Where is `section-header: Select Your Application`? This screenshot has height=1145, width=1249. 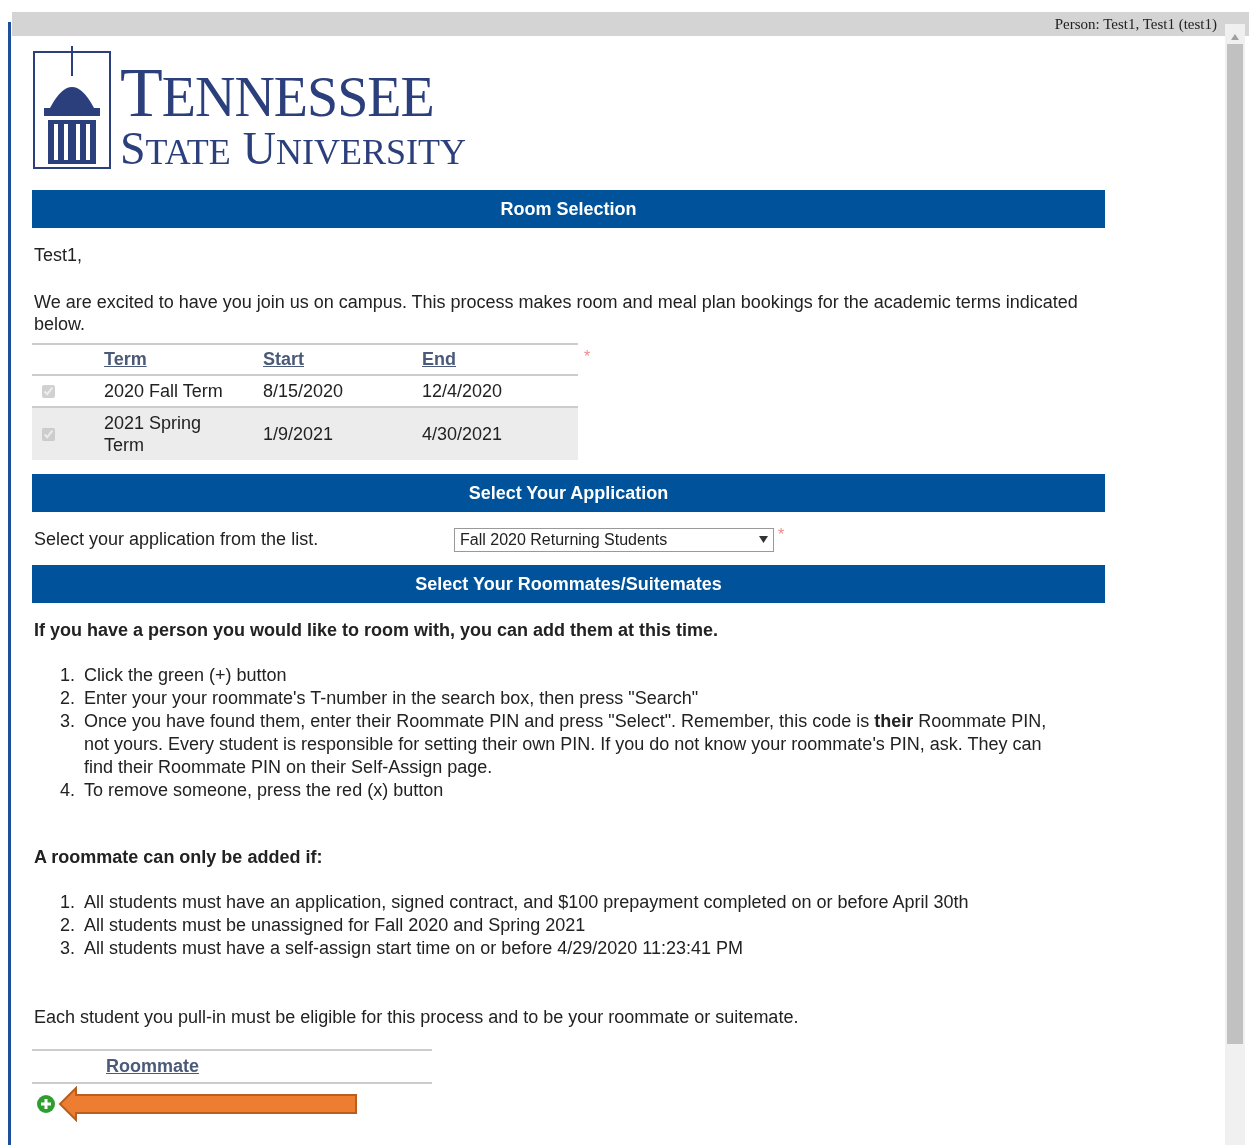 section-header: Select Your Application is located at coordinates (568, 493).